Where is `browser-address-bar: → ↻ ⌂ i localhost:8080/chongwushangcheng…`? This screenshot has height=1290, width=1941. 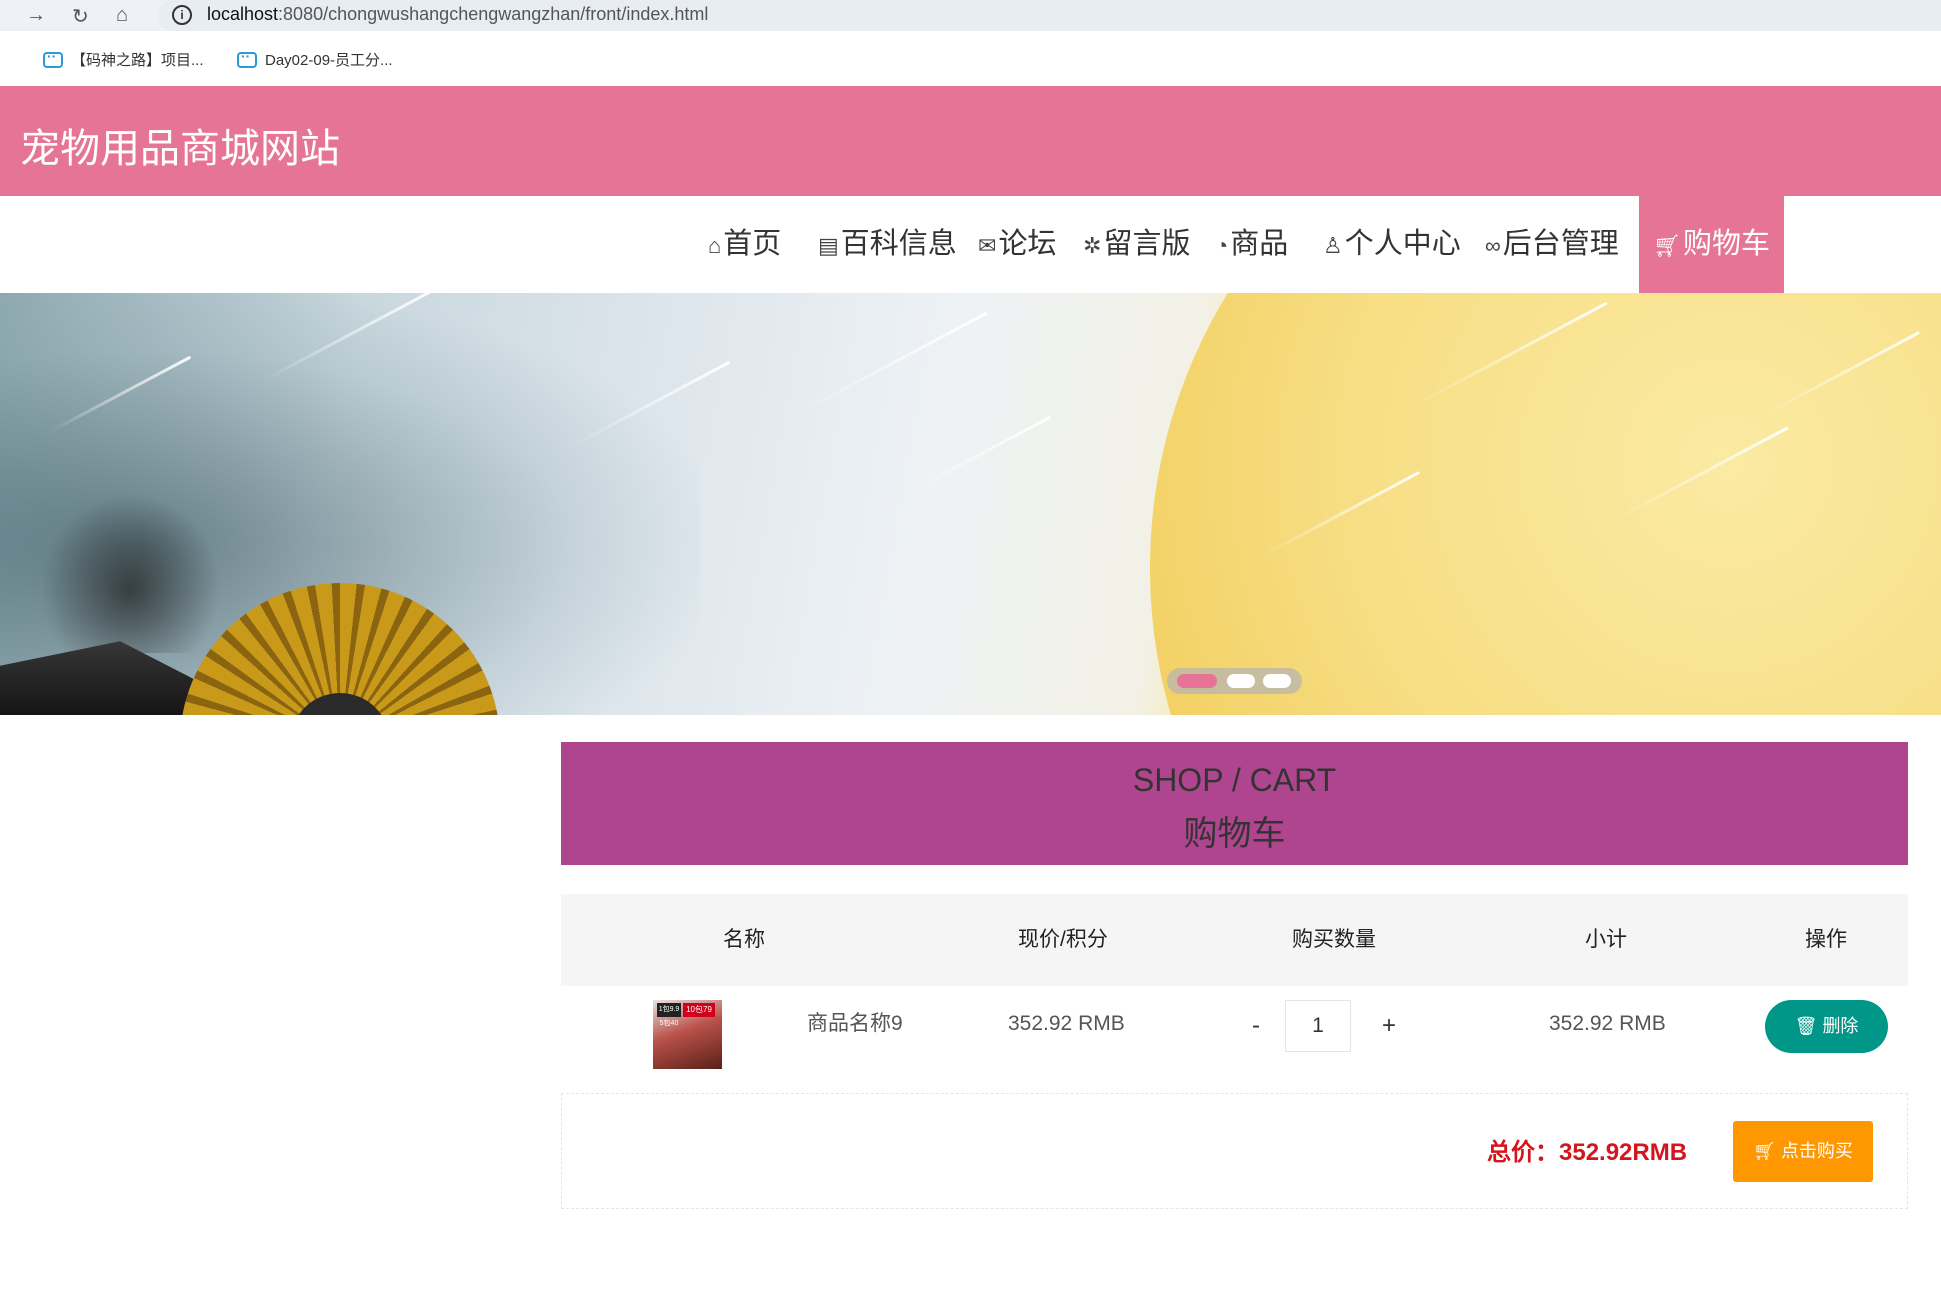
browser-address-bar: → ↻ ⌂ i localhost:8080/chongwushangcheng… is located at coordinates (970, 15).